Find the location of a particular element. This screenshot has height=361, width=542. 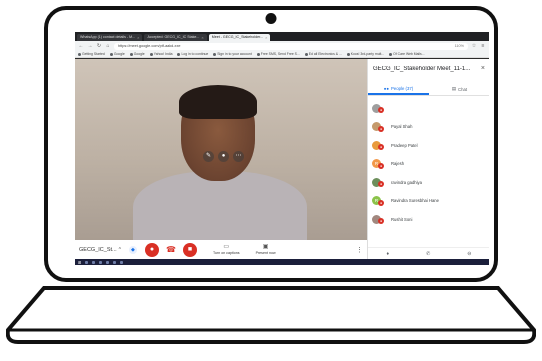

pin-icon: ✎ is located at coordinates (208, 156).